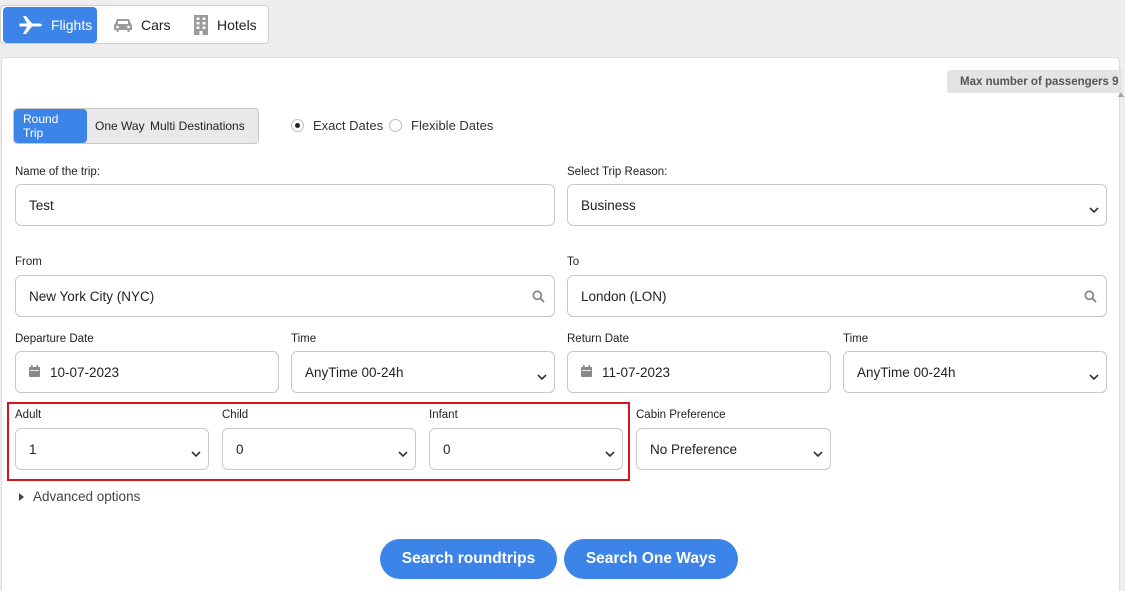 Image resolution: width=1125 pixels, height=591 pixels. I want to click on flexible-dates-radio, so click(395, 125).